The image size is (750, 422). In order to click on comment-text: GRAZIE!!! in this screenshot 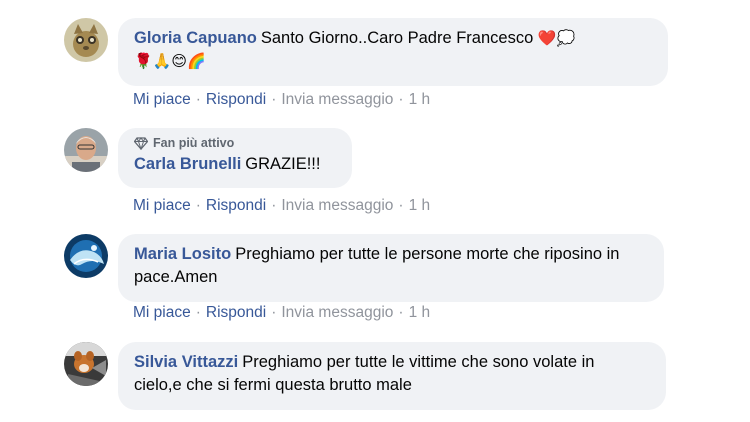, I will do `click(283, 164)`.